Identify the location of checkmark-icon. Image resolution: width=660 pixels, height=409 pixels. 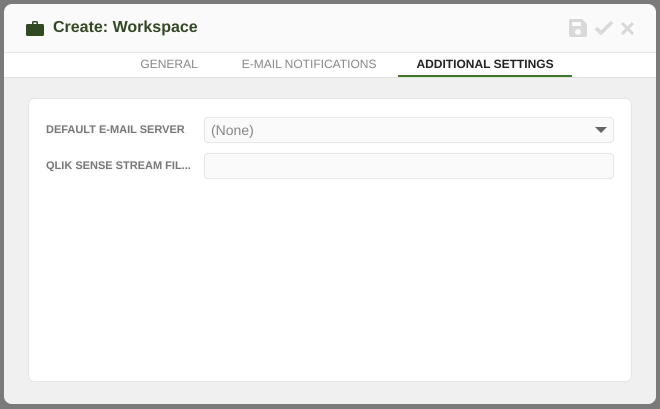
(604, 28).